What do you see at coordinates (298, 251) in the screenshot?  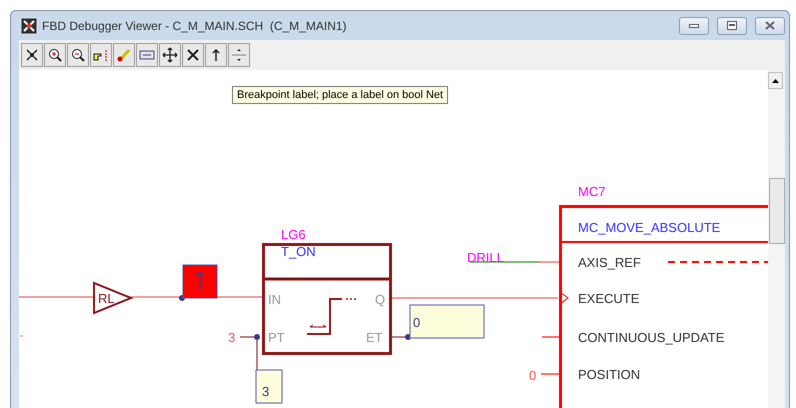 I see `block-type-label: T_ON` at bounding box center [298, 251].